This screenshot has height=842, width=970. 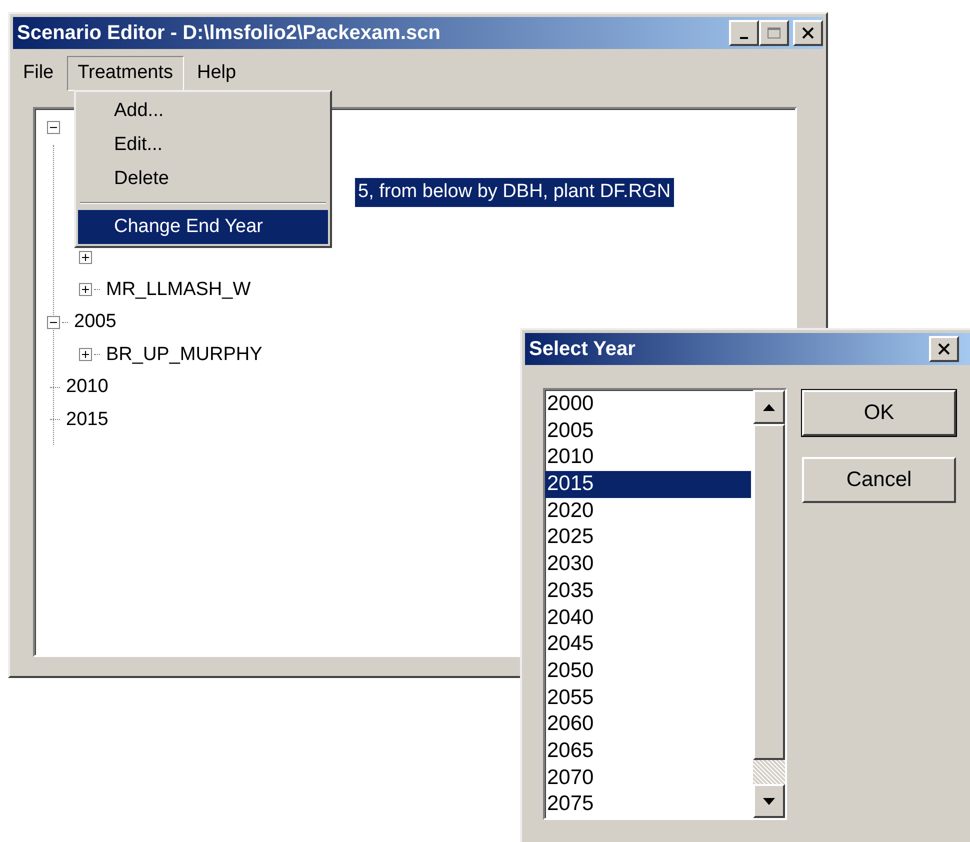 What do you see at coordinates (514, 192) in the screenshot?
I see `tree-item: 5, from below by DBH, plant DF.RGN` at bounding box center [514, 192].